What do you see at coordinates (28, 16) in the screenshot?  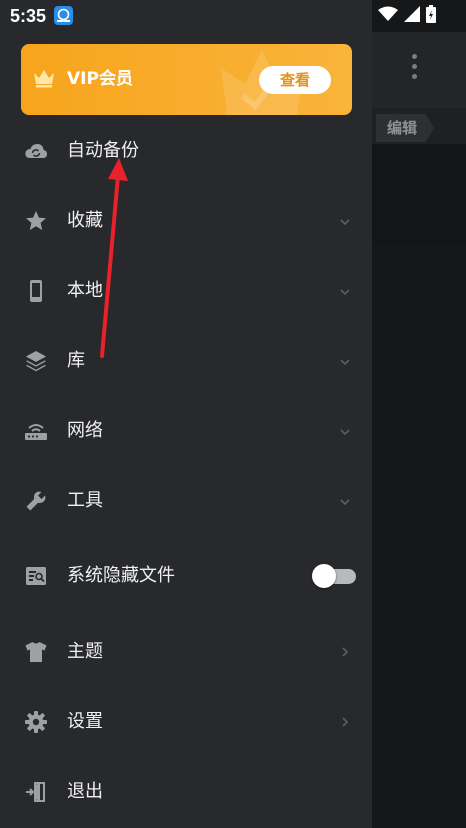 I see `status-time: 5:35` at bounding box center [28, 16].